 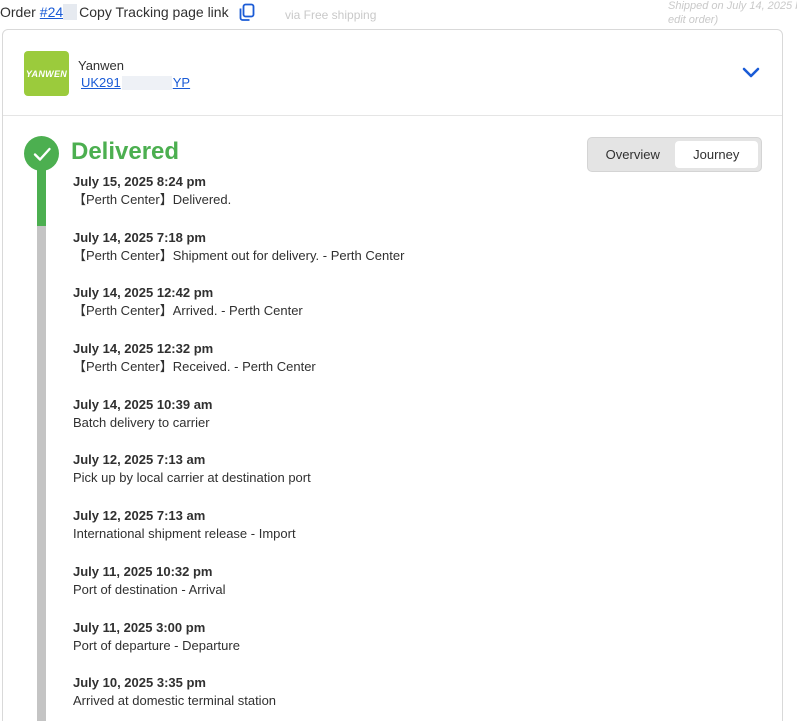 What do you see at coordinates (101, 82) in the screenshot?
I see `tracking-number-prefix: UK291` at bounding box center [101, 82].